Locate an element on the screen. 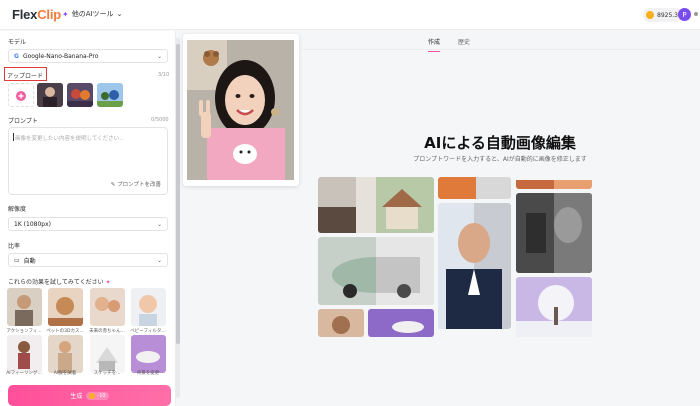 The height and width of the screenshot is (406, 700). example-portrait-small is located at coordinates (341, 323).